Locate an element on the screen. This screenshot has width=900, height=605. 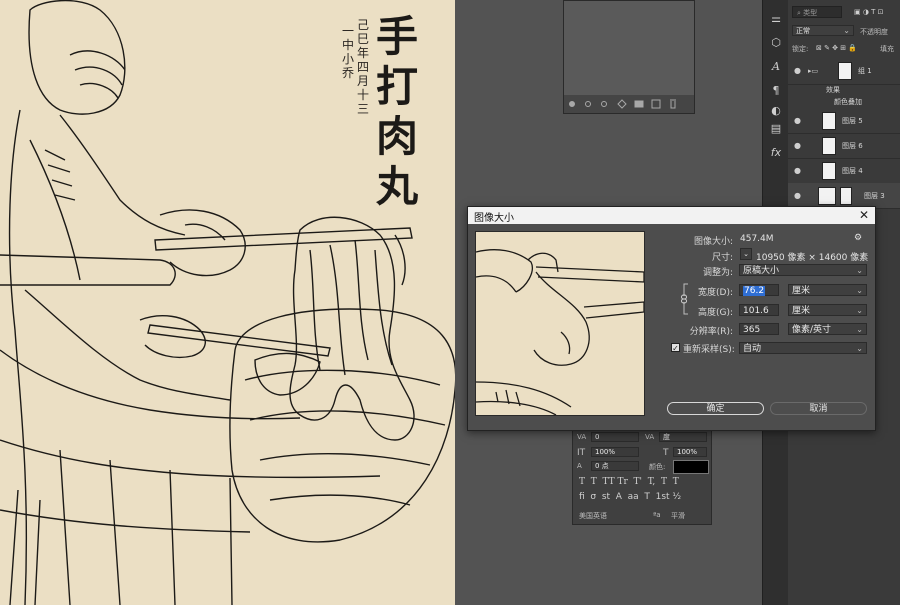
ok-button: 确定 is located at coordinates (715, 408).